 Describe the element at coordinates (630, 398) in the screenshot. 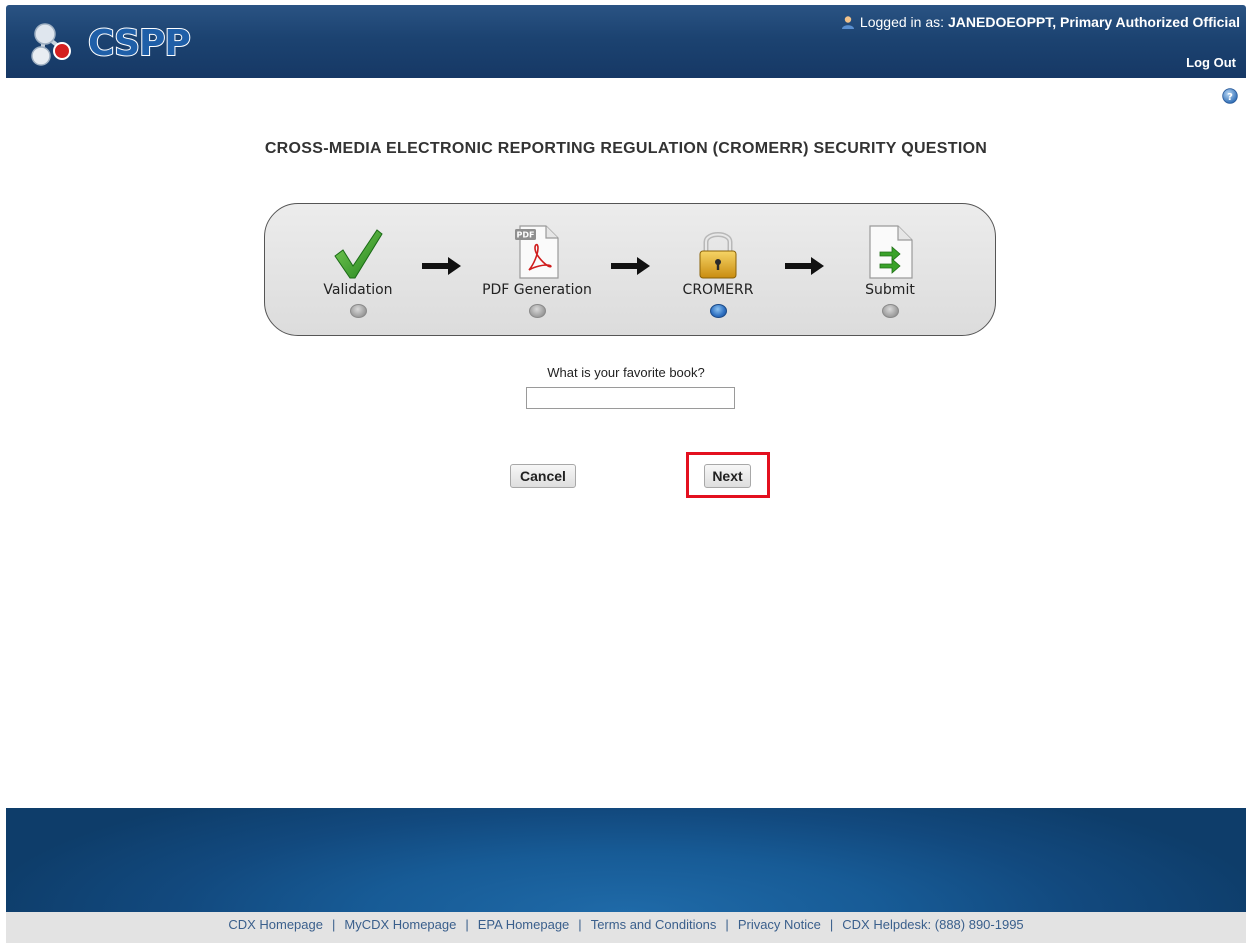

I see `security-answer-input` at that location.